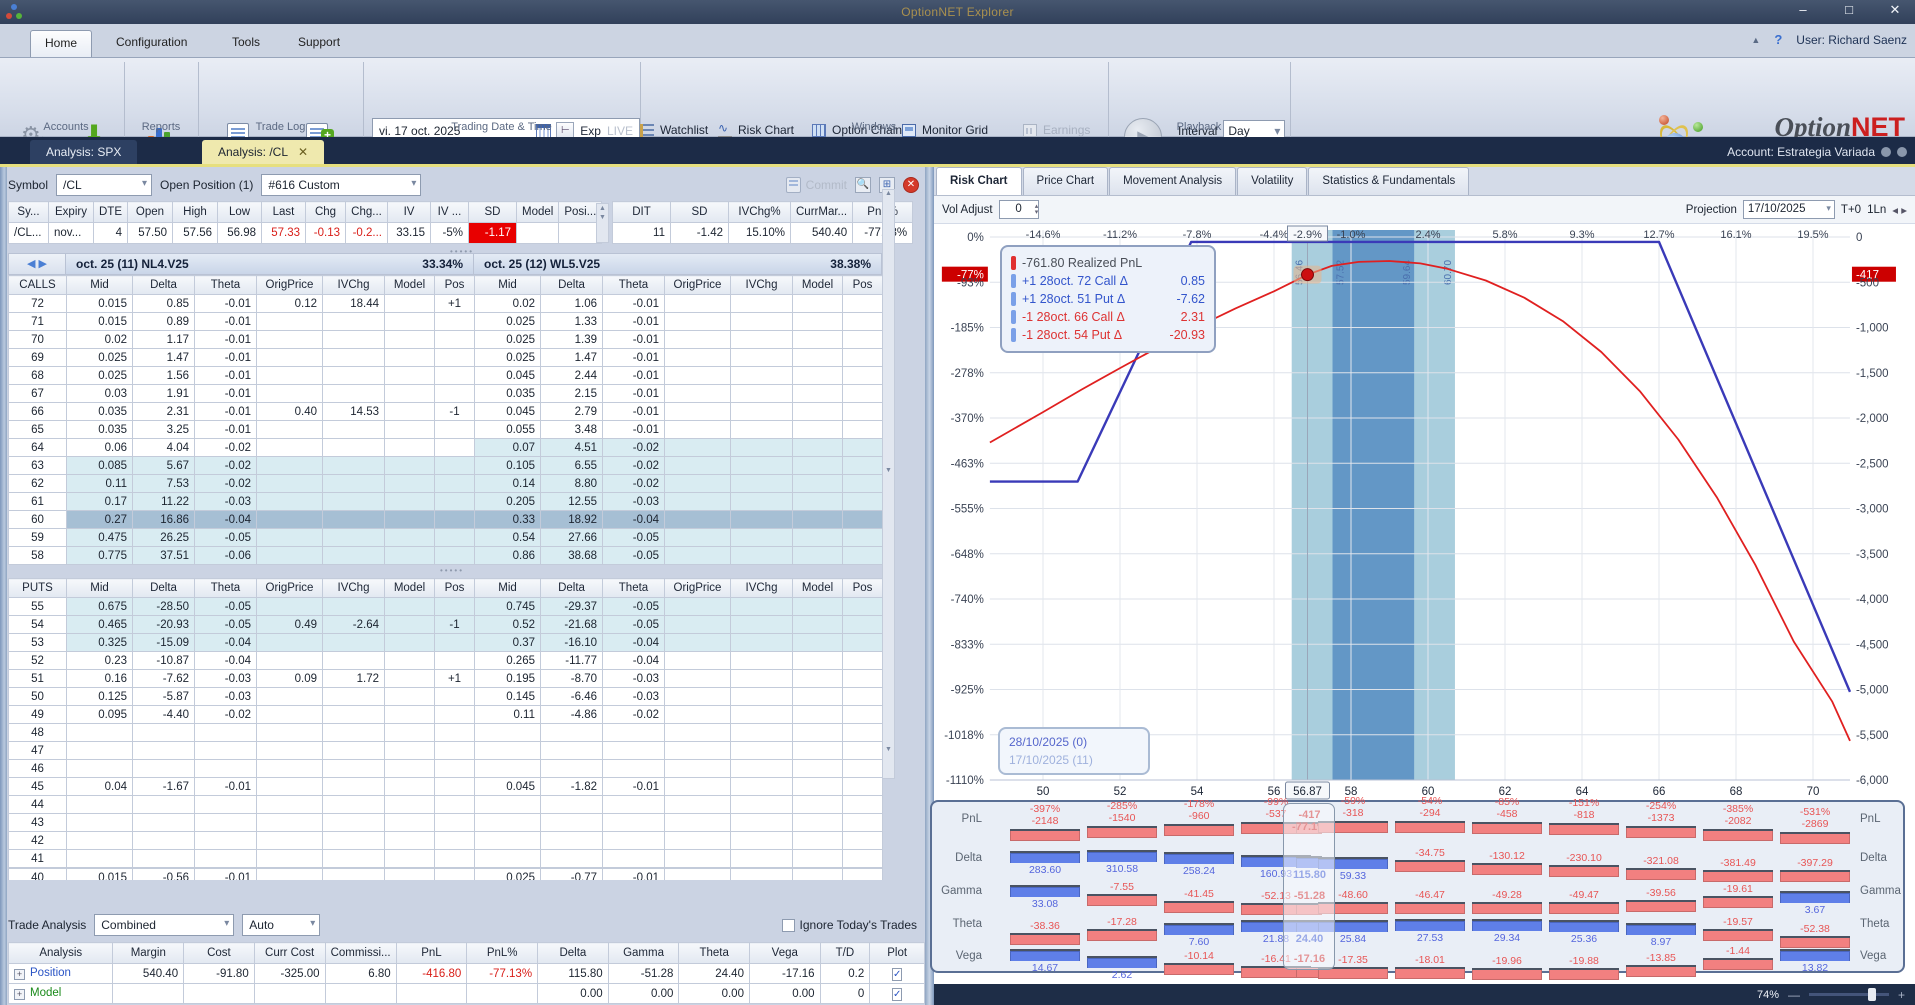 This screenshot has width=1915, height=1005. What do you see at coordinates (445, 519) in the screenshot?
I see `chain-row: 60 0.27 16.86 -0.04 0.33 18.92 -0.04` at bounding box center [445, 519].